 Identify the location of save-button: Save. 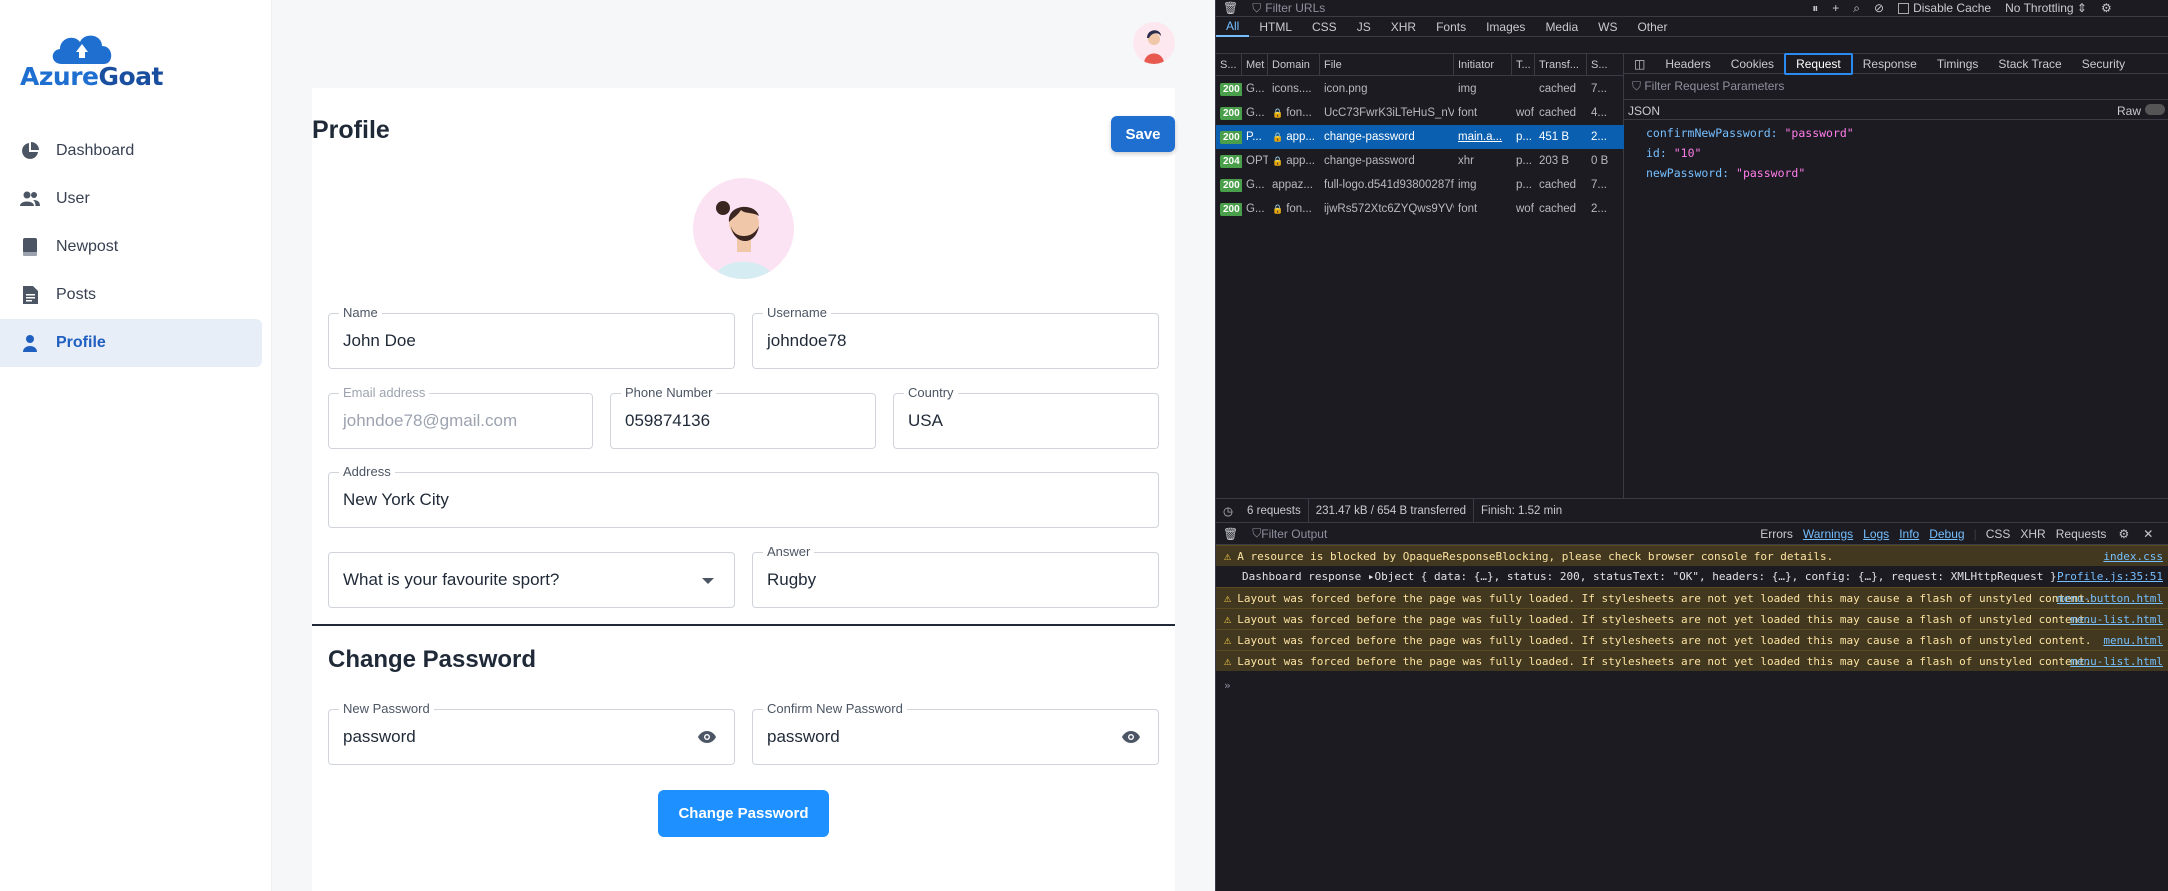
(1143, 134).